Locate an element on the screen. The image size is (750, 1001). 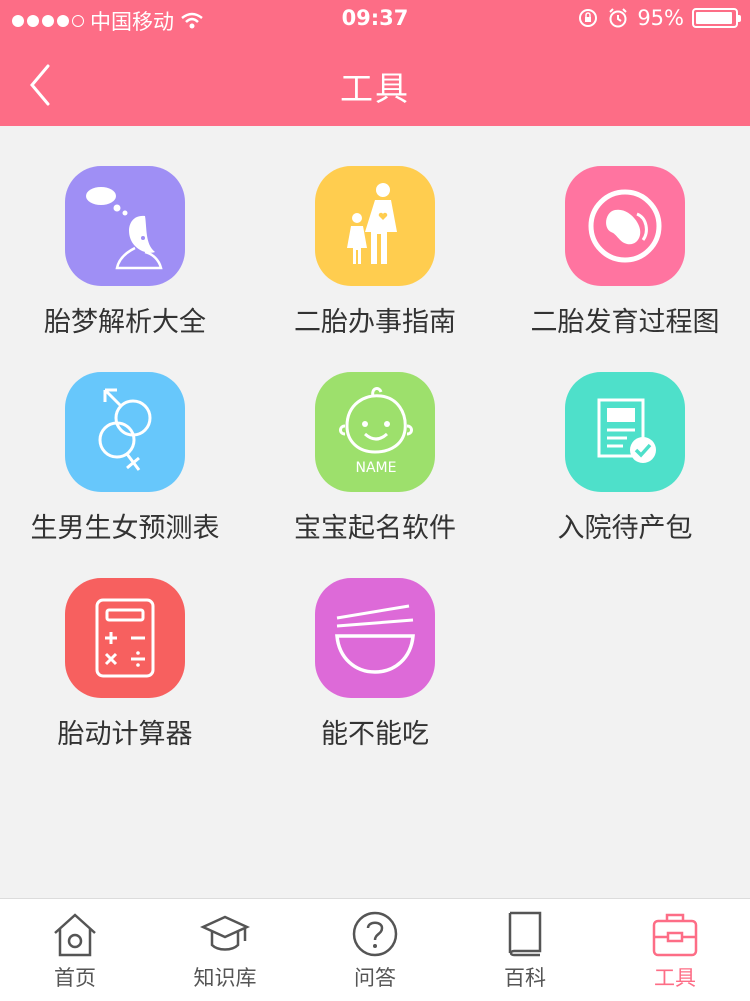
tab-knowledge: 知识库 is located at coordinates (225, 950).